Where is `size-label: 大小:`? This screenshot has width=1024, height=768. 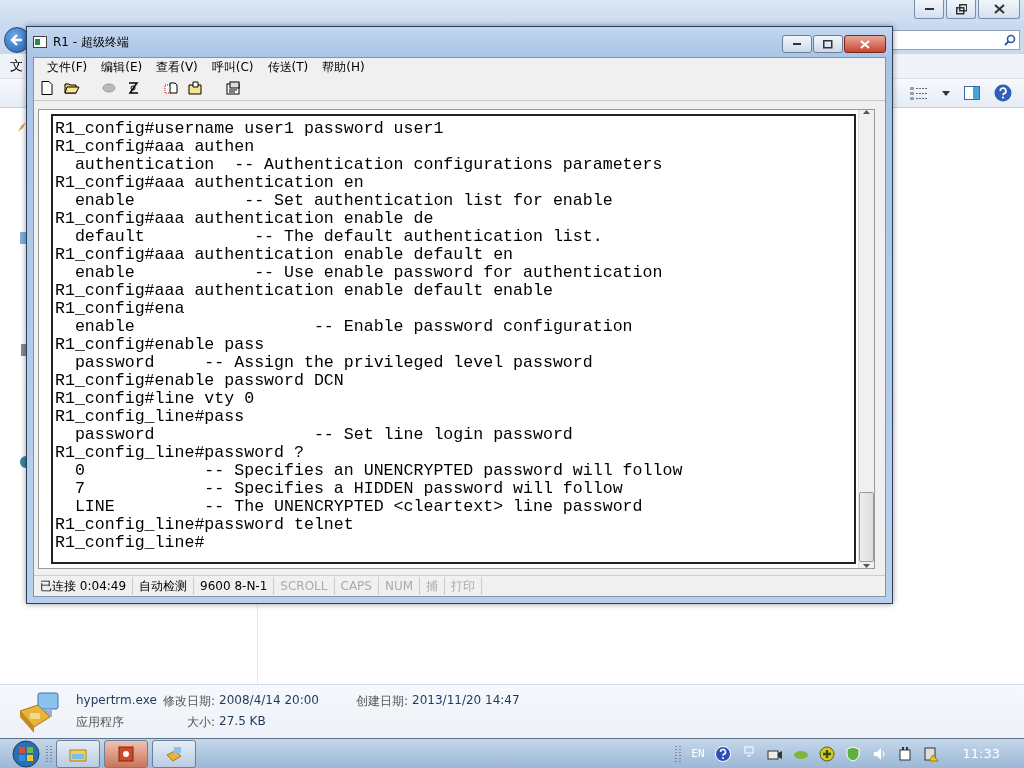
size-label: 大小: is located at coordinates (201, 722).